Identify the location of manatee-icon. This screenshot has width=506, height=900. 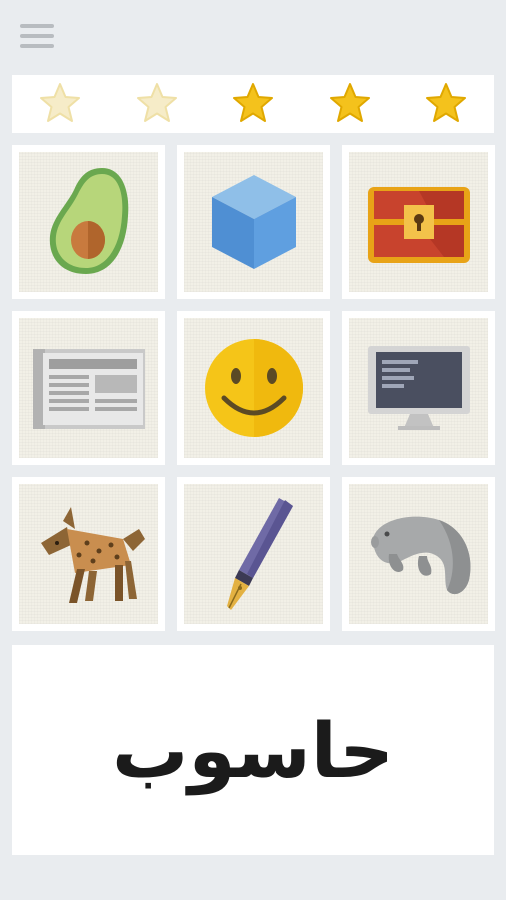
(420, 555).